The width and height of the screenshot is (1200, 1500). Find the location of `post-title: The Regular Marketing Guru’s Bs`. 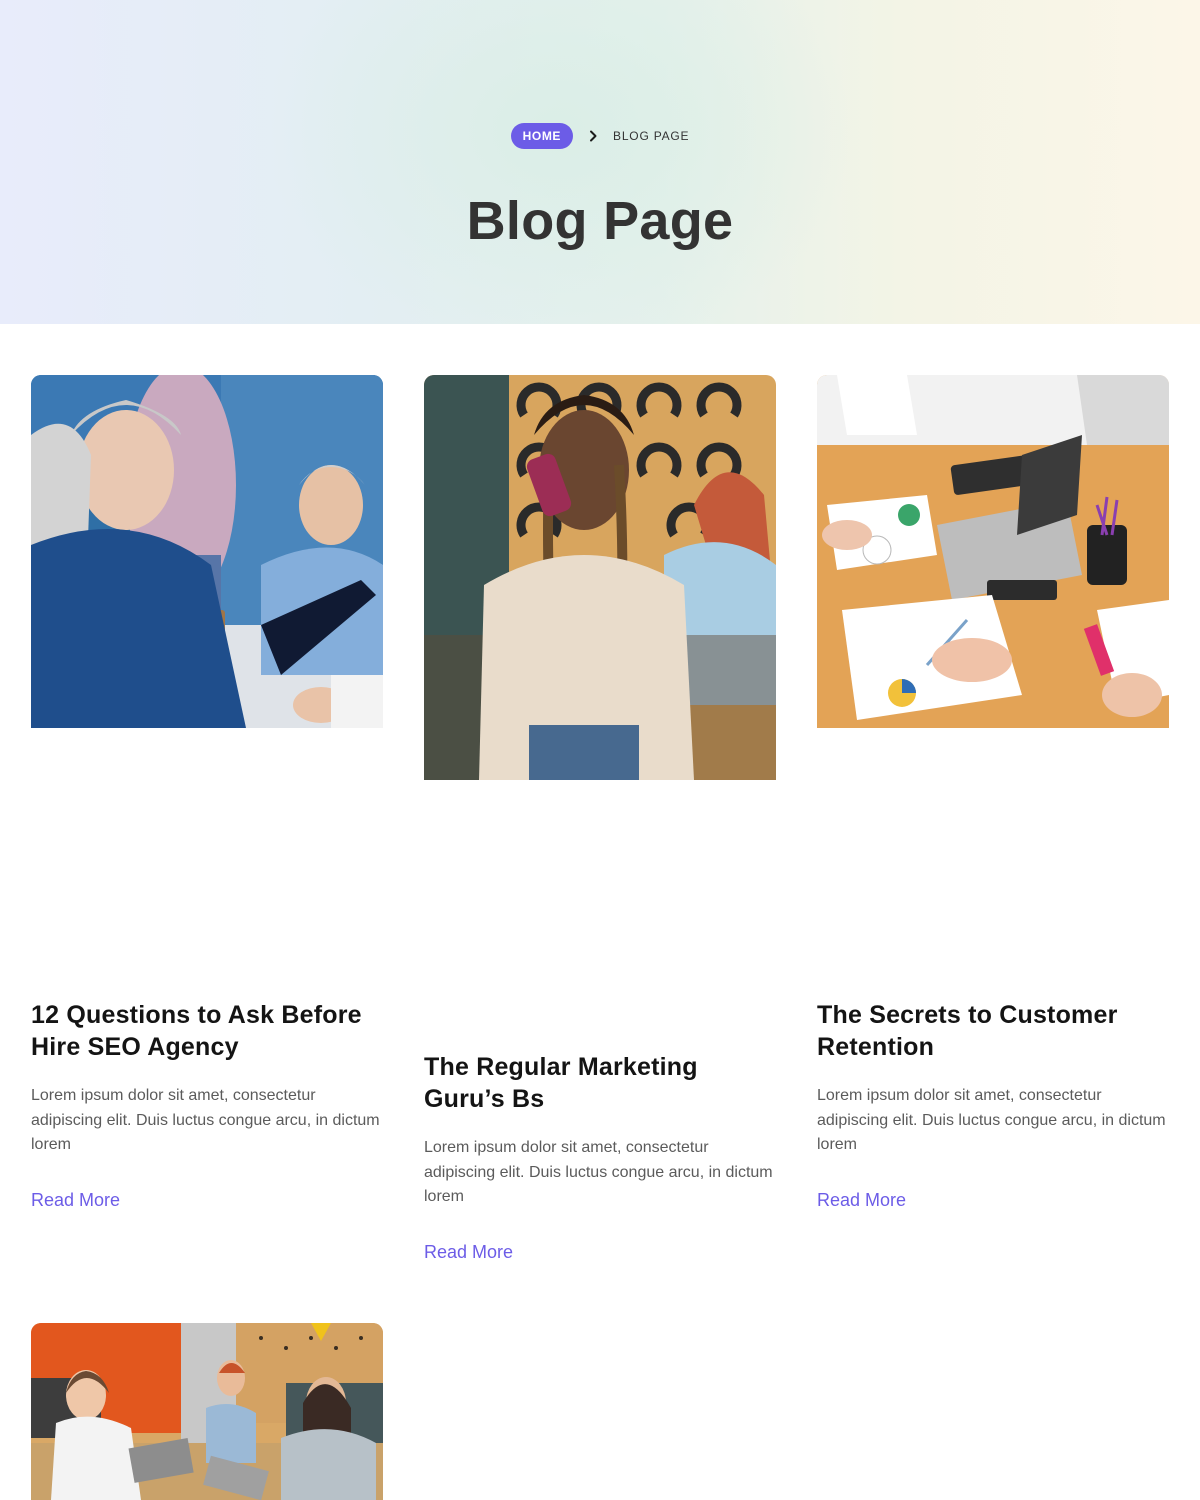

post-title: The Regular Marketing Guru’s Bs is located at coordinates (600, 1083).